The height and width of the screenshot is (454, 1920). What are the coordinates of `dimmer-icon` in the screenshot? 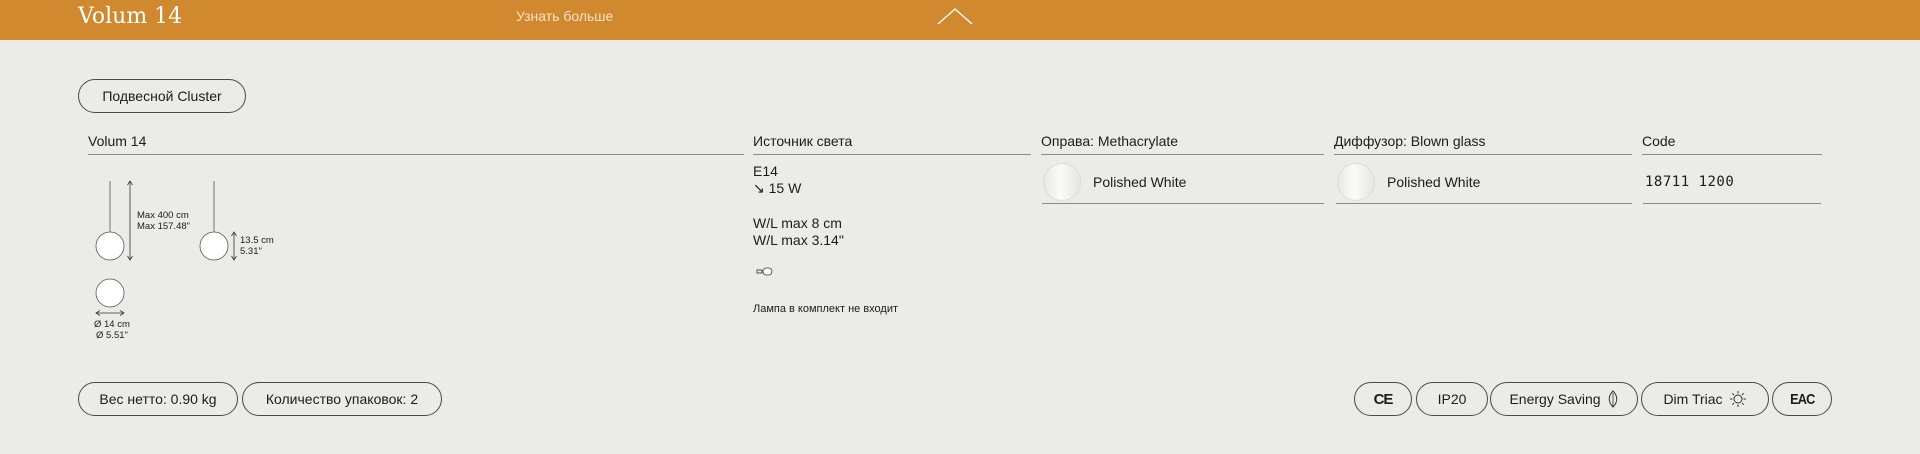 It's located at (1737, 399).